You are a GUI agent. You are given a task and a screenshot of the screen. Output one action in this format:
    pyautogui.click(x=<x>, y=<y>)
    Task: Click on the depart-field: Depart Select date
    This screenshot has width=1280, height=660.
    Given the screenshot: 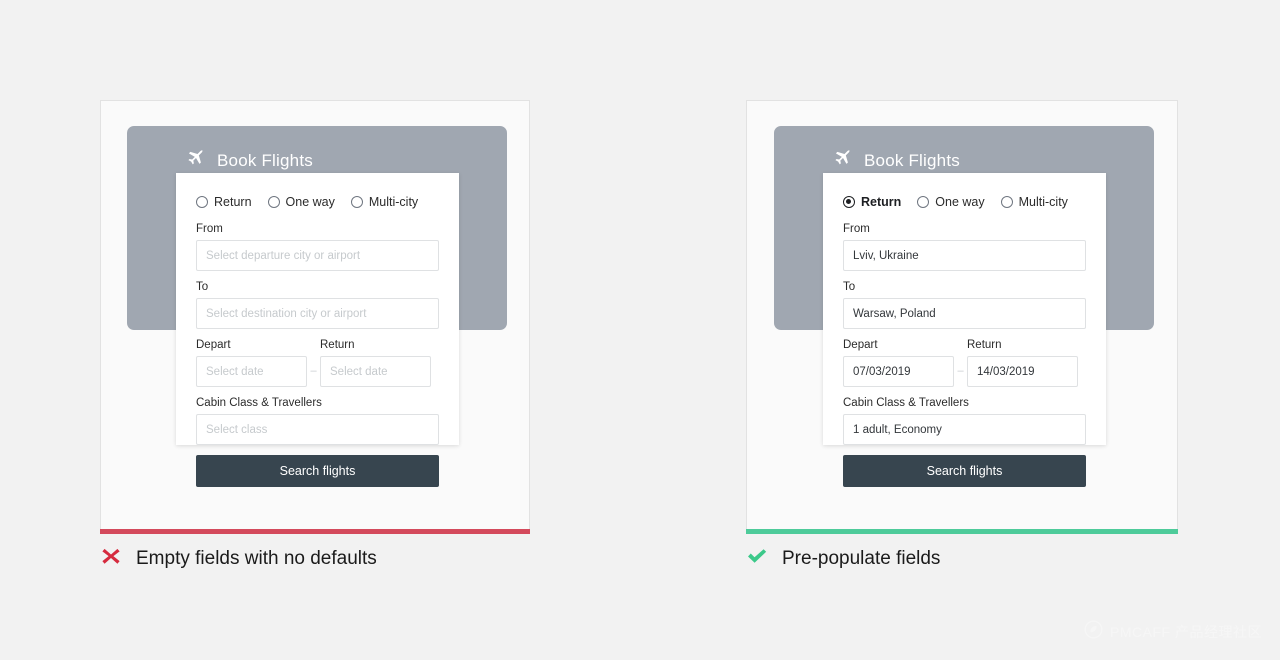 What is the action you would take?
    pyautogui.click(x=251, y=368)
    